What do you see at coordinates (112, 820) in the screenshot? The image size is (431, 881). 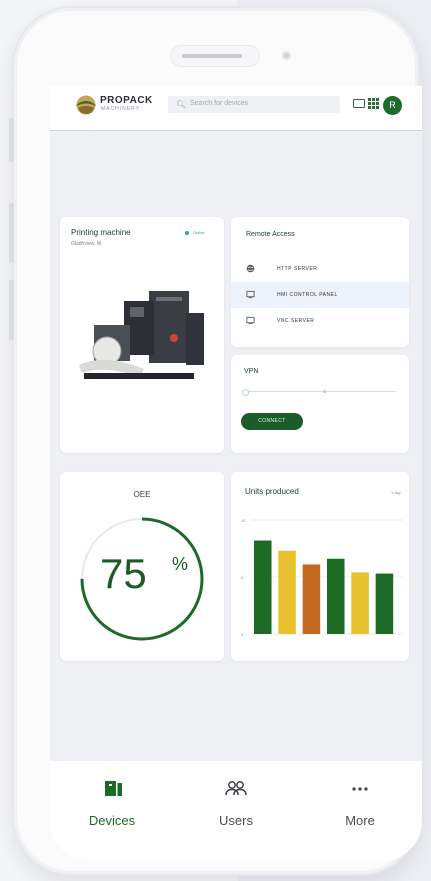 I see `nav-label: Devices` at bounding box center [112, 820].